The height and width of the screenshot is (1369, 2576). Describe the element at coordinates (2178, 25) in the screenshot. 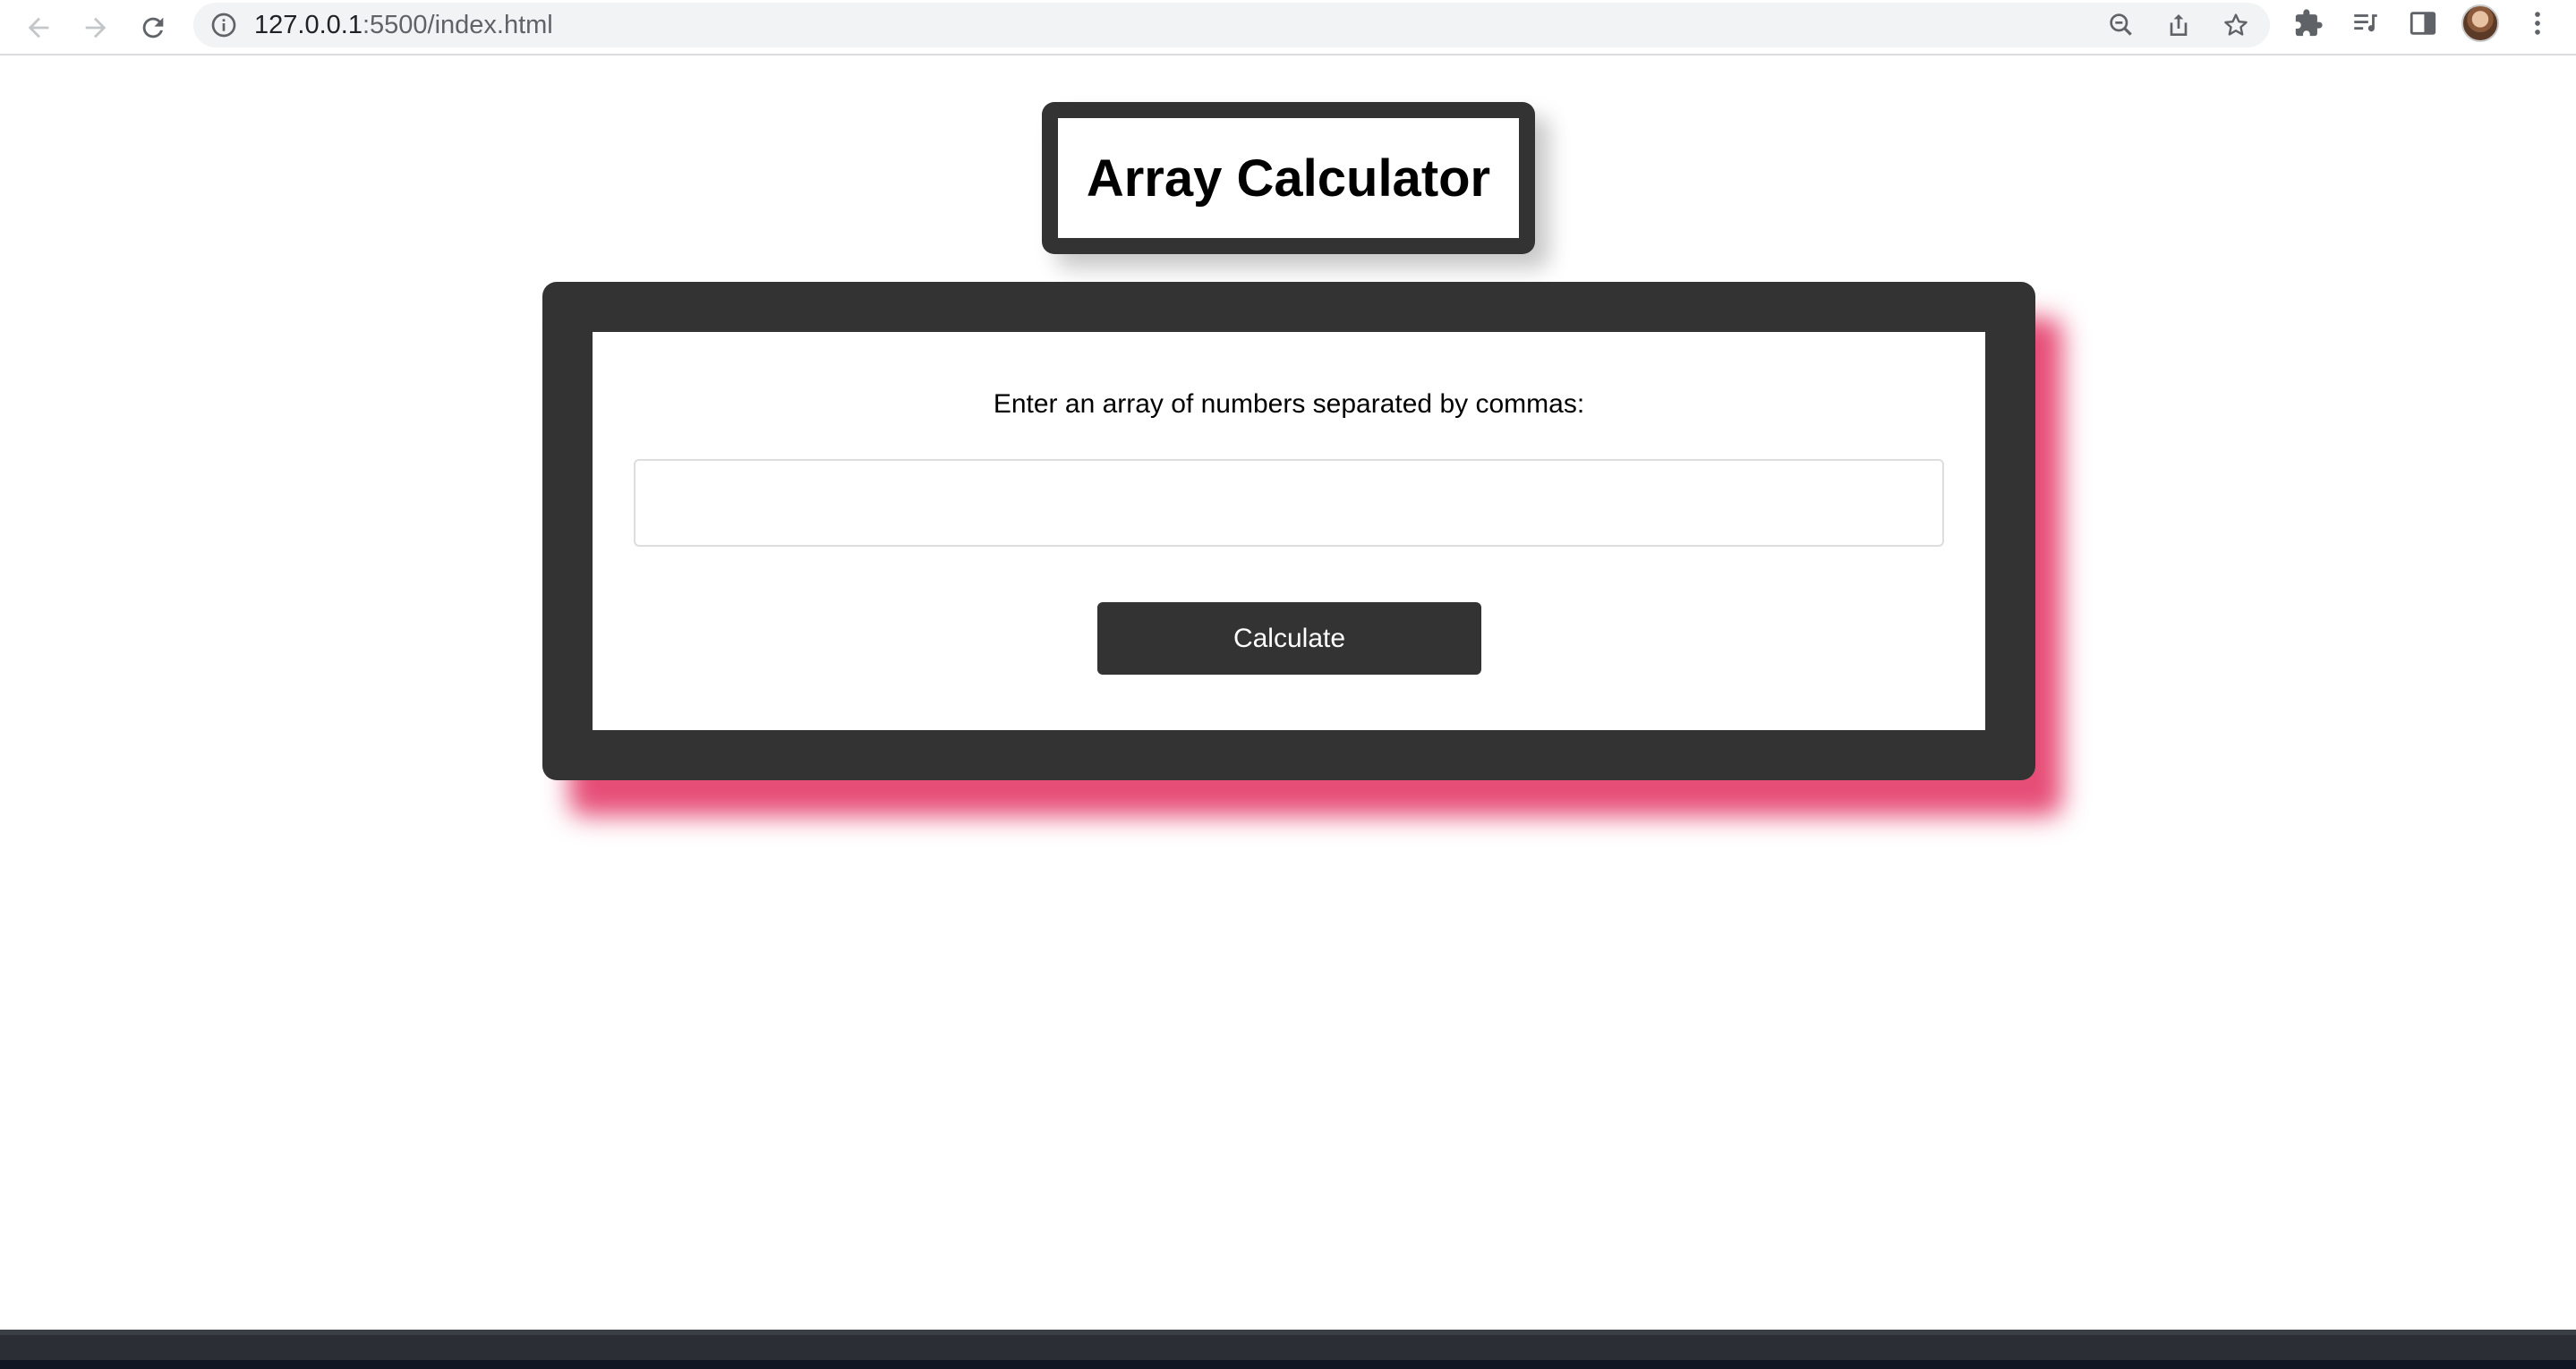

I see `share-icon` at that location.